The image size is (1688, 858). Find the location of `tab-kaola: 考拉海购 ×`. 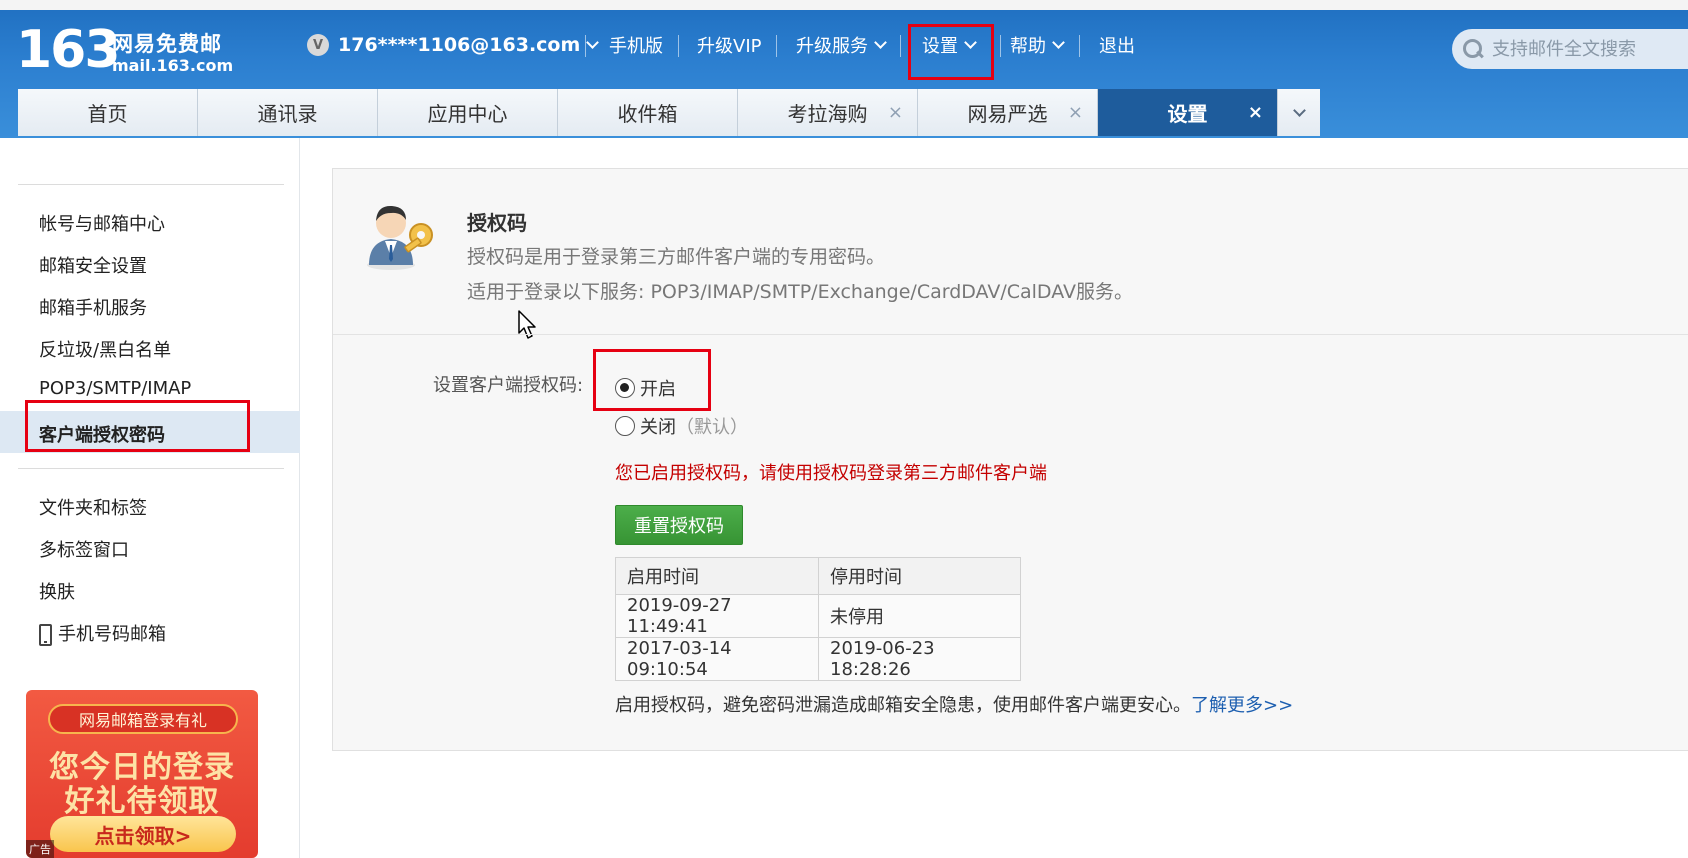

tab-kaola: 考拉海购 × is located at coordinates (828, 112).